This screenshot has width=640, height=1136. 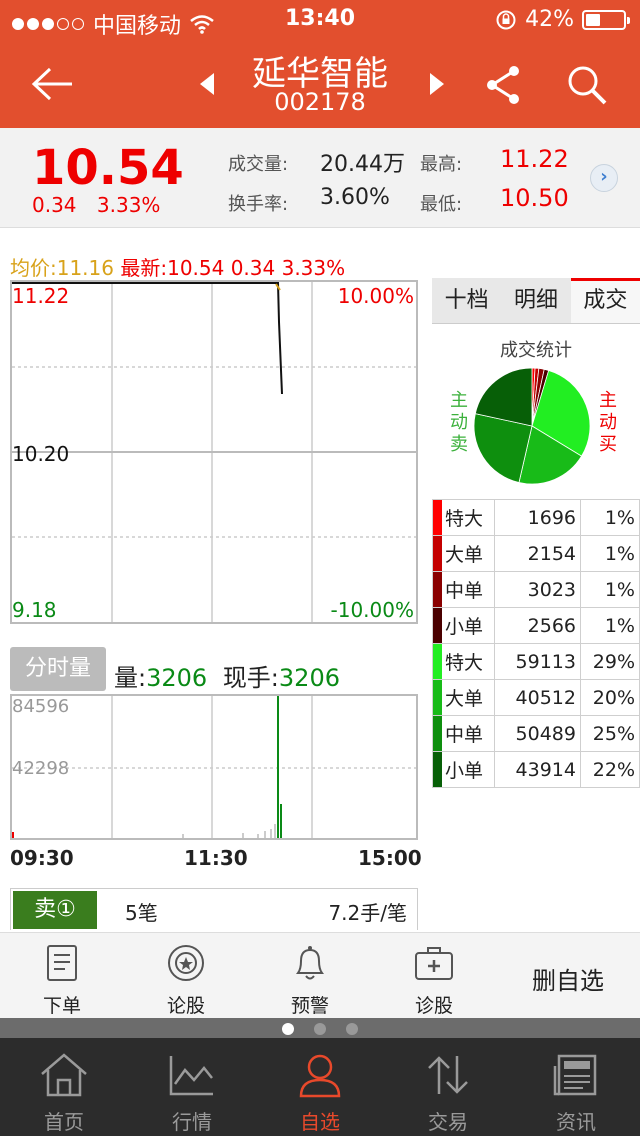 What do you see at coordinates (355, 197) in the screenshot?
I see `turnover-value: 3.60%` at bounding box center [355, 197].